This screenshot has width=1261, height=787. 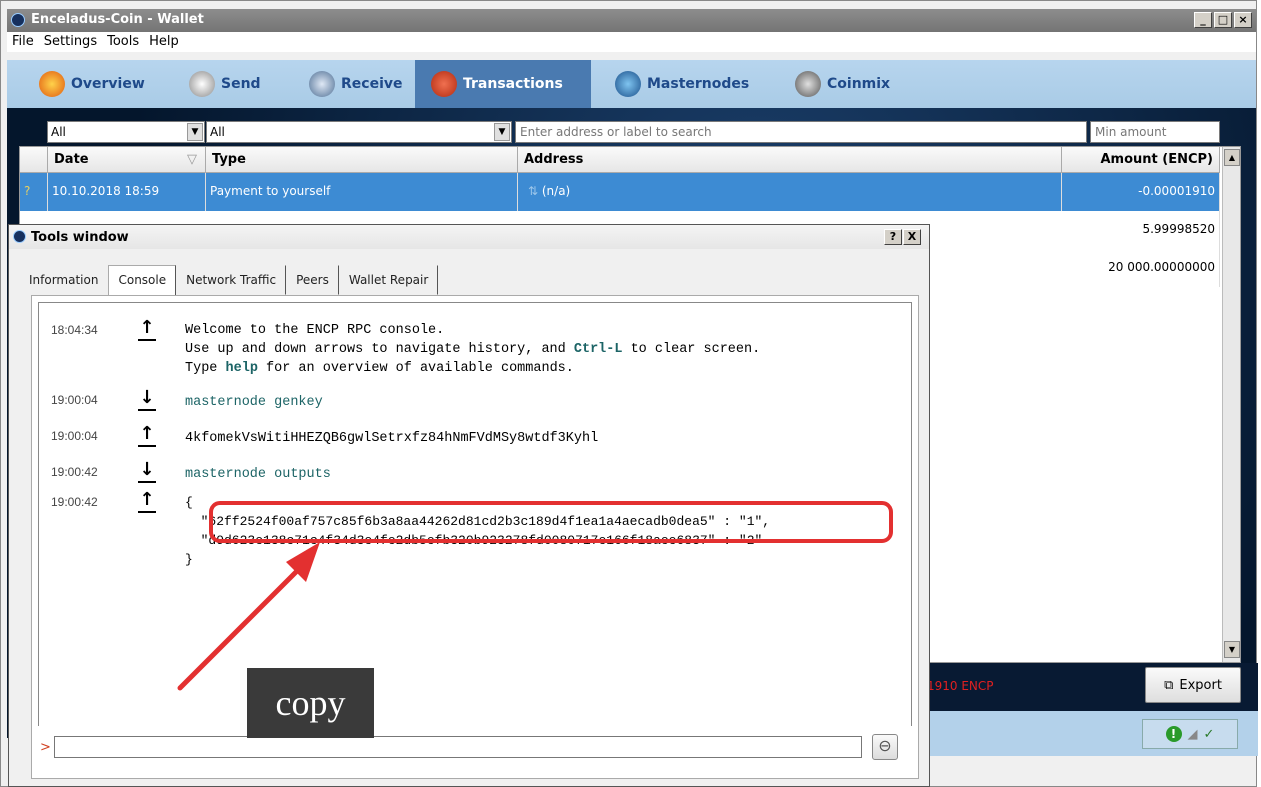 I want to click on export-button: ⧉ Export, so click(x=1193, y=685).